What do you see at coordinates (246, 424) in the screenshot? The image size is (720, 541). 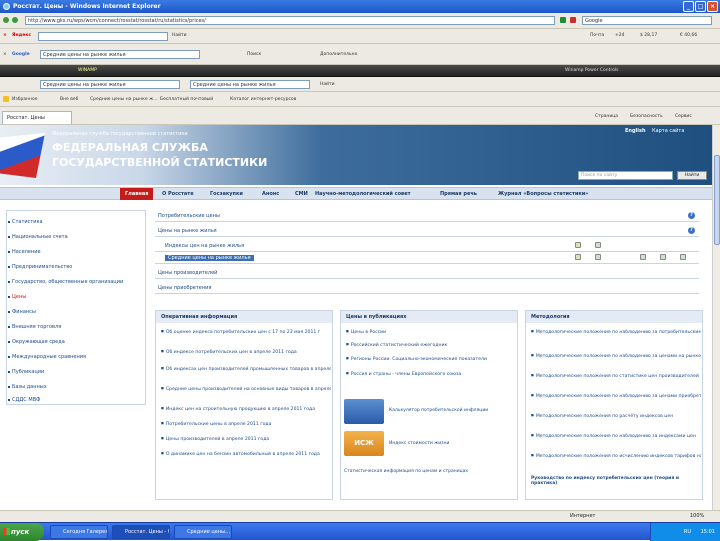 I see `list-item: Потребительские цены в апреле 2011 года` at bounding box center [246, 424].